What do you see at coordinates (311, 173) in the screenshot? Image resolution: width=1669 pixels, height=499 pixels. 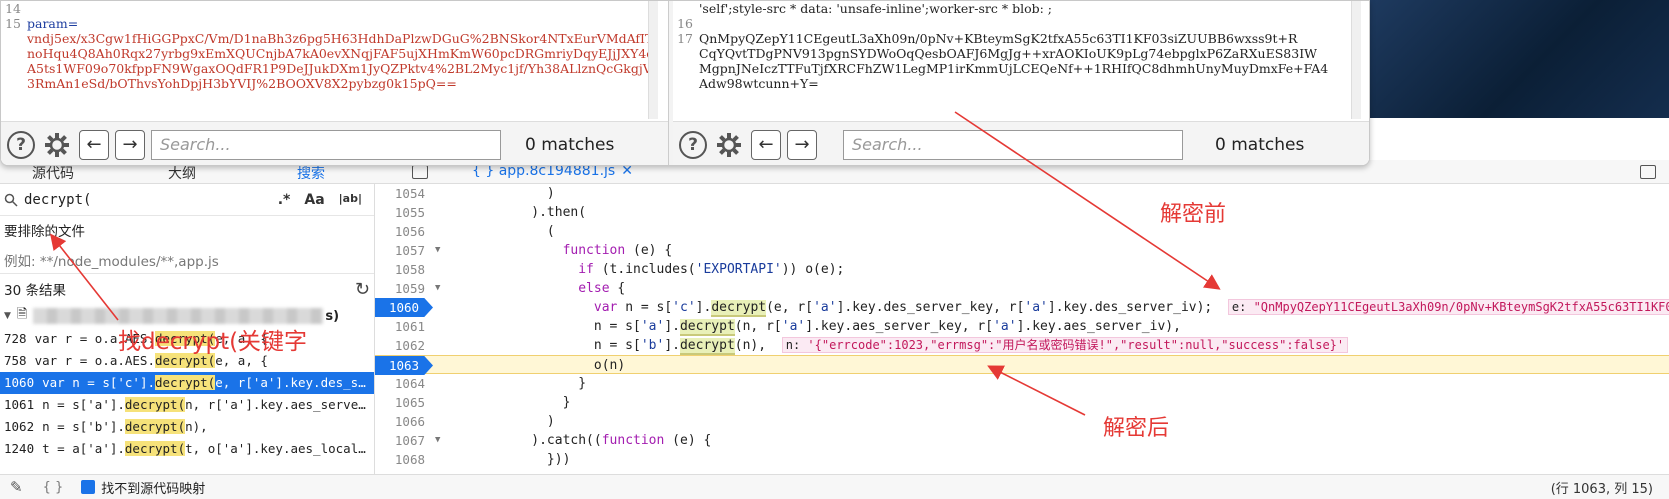 I see `tab-search: 搜索` at bounding box center [311, 173].